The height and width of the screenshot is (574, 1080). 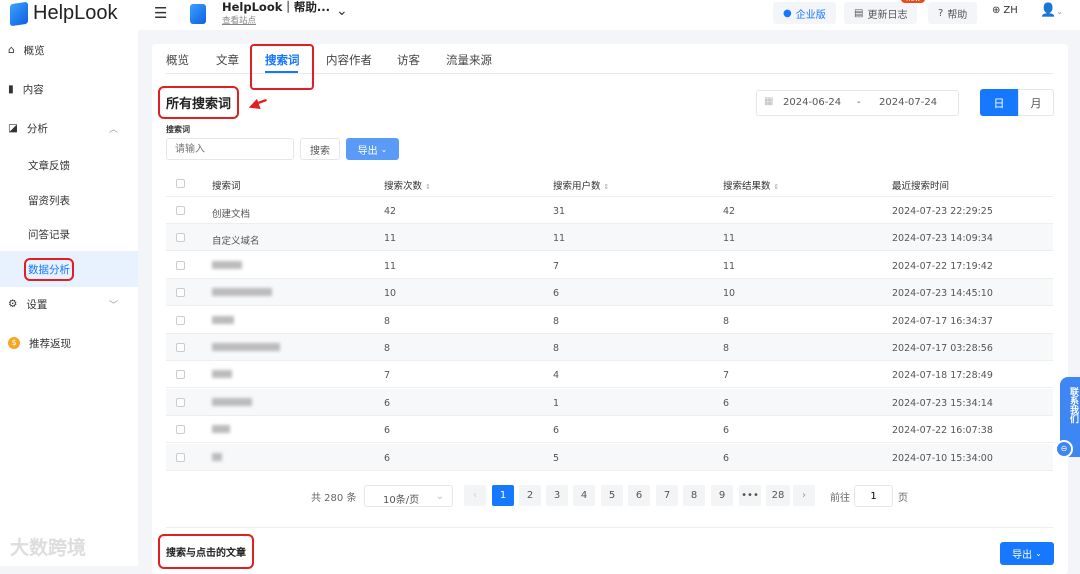 I want to click on export-button: 导出 ⌄, so click(x=372, y=149).